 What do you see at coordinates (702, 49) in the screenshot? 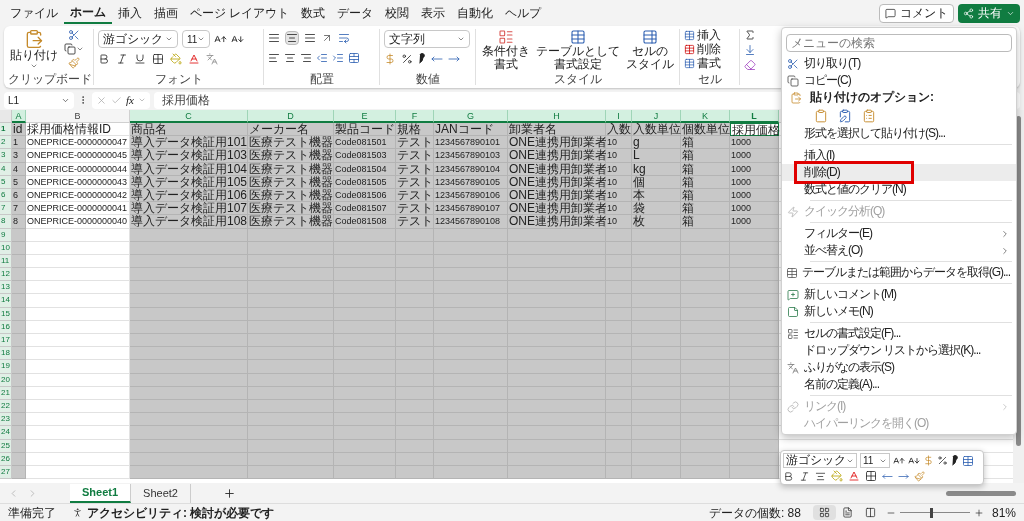
I see `cells-button: 削除` at bounding box center [702, 49].